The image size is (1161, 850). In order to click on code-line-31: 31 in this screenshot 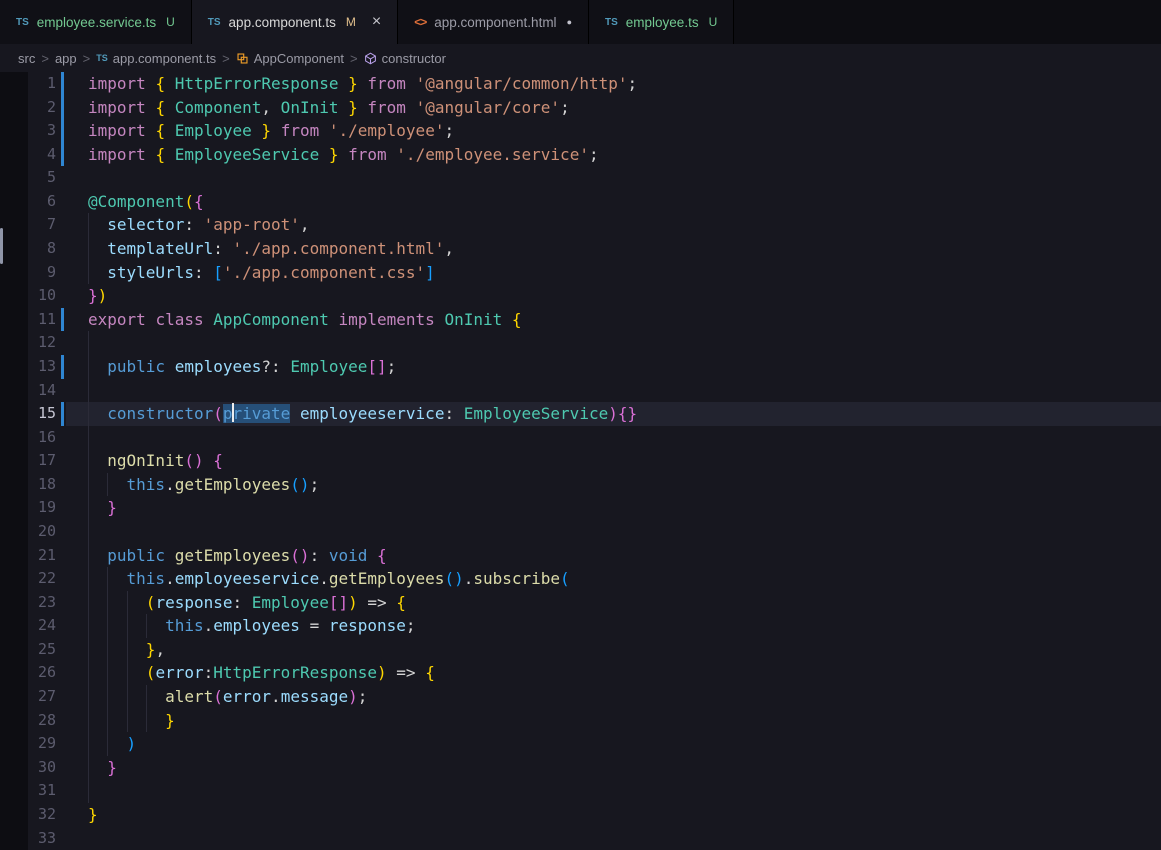, I will do `click(580, 791)`.